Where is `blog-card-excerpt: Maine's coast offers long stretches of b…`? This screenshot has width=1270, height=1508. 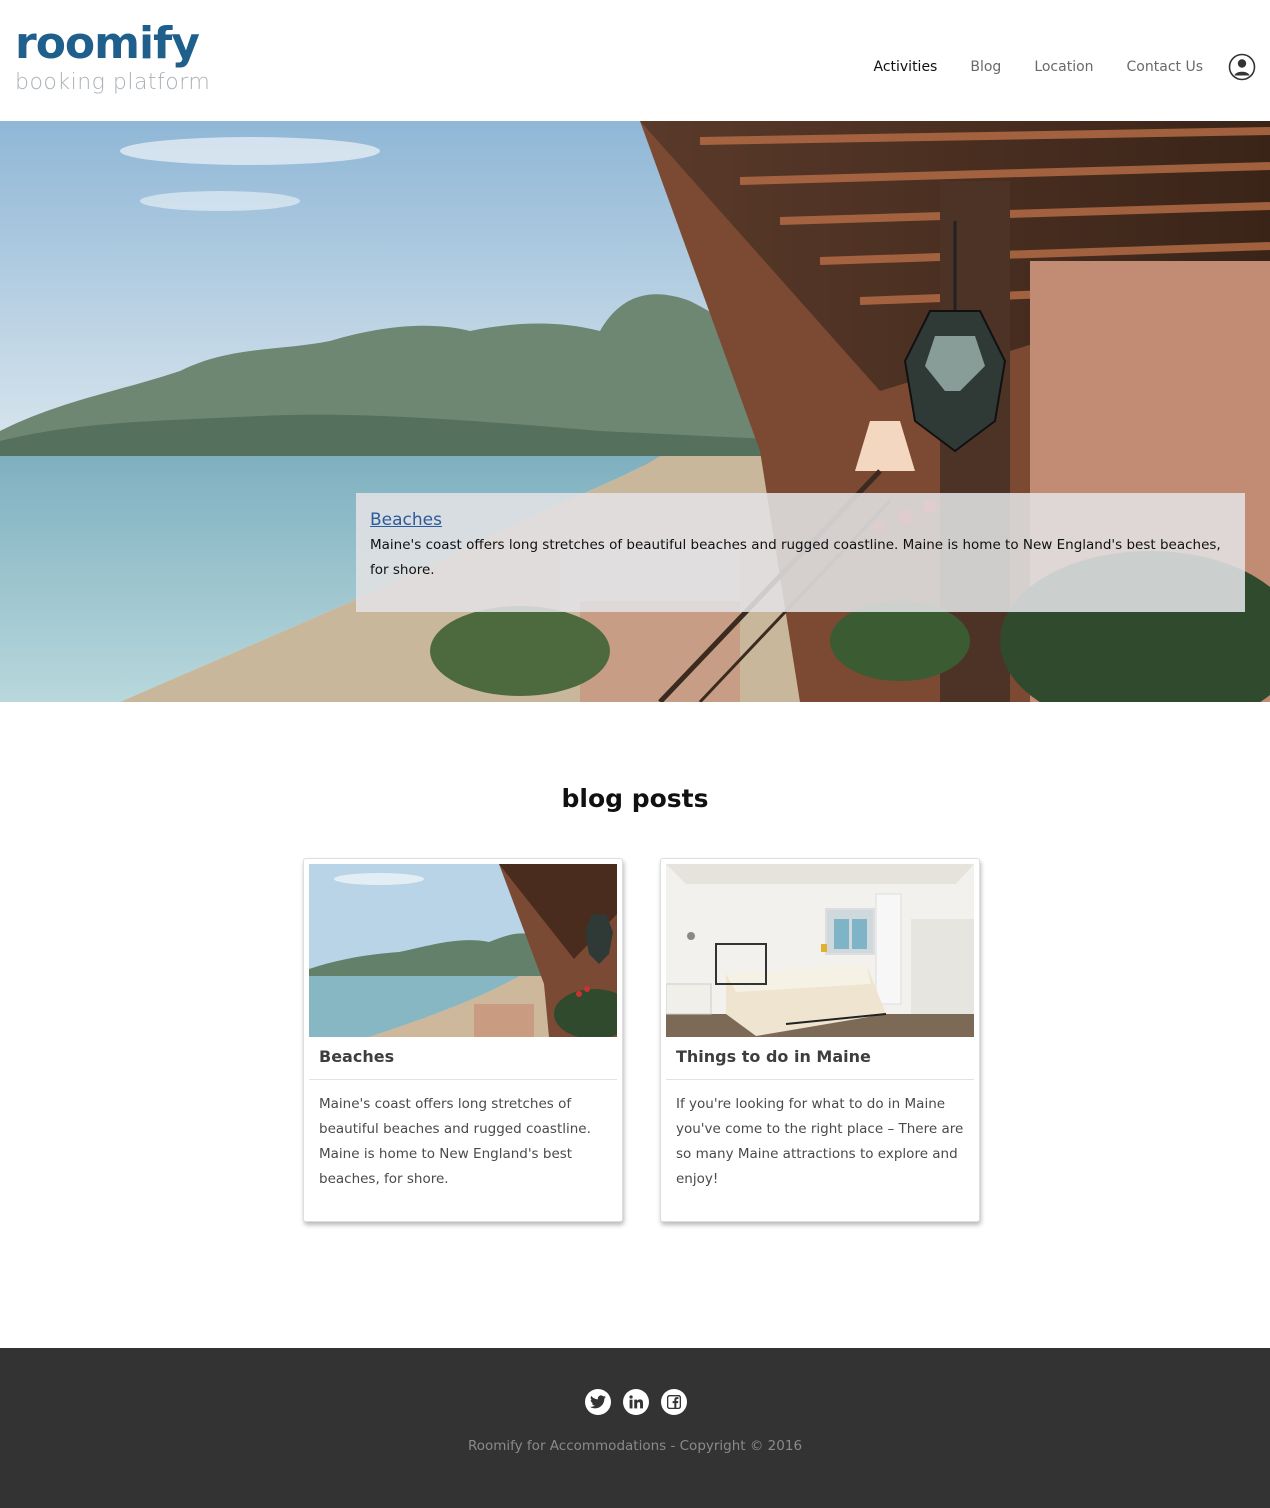
blog-card-excerpt: Maine's coast offers long stretches of b… is located at coordinates (455, 1141).